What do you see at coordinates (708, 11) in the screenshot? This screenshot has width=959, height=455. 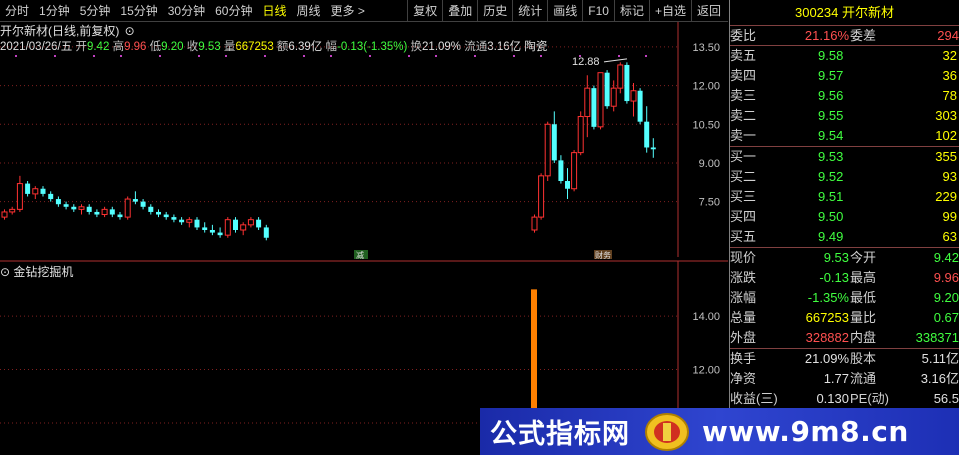 I see `toolbar-action-button: 返回` at bounding box center [708, 11].